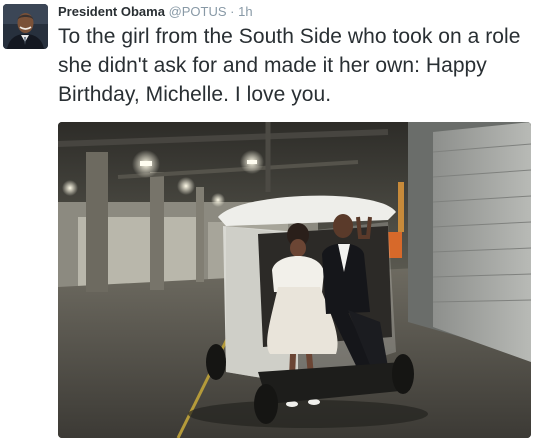 The width and height of the screenshot is (537, 442). I want to click on author-name: President Obama, so click(111, 11).